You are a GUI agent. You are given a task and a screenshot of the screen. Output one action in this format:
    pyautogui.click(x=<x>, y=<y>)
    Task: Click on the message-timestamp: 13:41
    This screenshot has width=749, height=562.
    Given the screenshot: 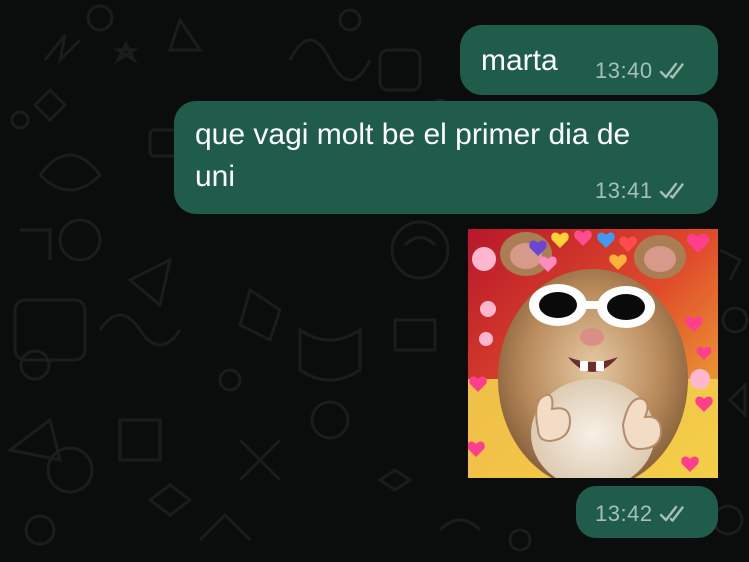 What is the action you would take?
    pyautogui.click(x=624, y=190)
    